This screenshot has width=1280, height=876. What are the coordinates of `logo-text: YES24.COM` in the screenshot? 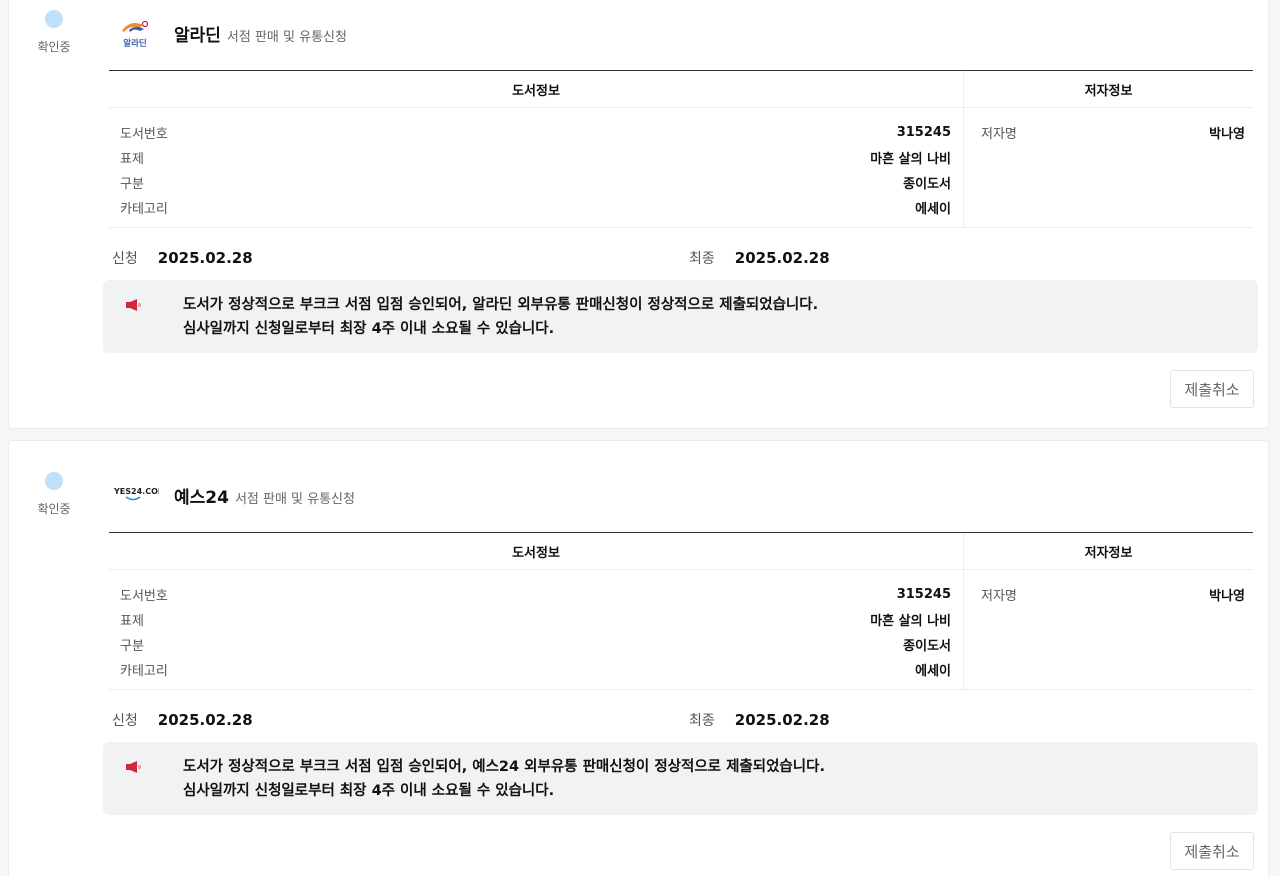 It's located at (136, 491).